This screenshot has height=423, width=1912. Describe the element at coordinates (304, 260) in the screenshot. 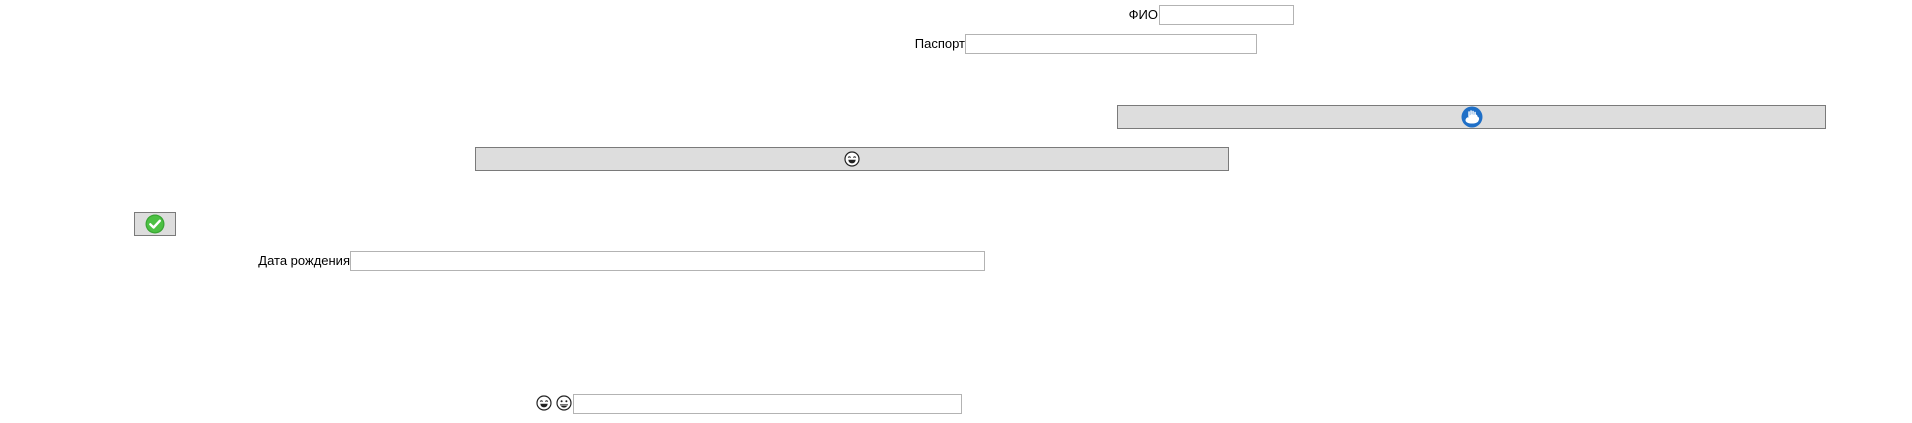

I see `birth-date-label: Дата рождения` at that location.